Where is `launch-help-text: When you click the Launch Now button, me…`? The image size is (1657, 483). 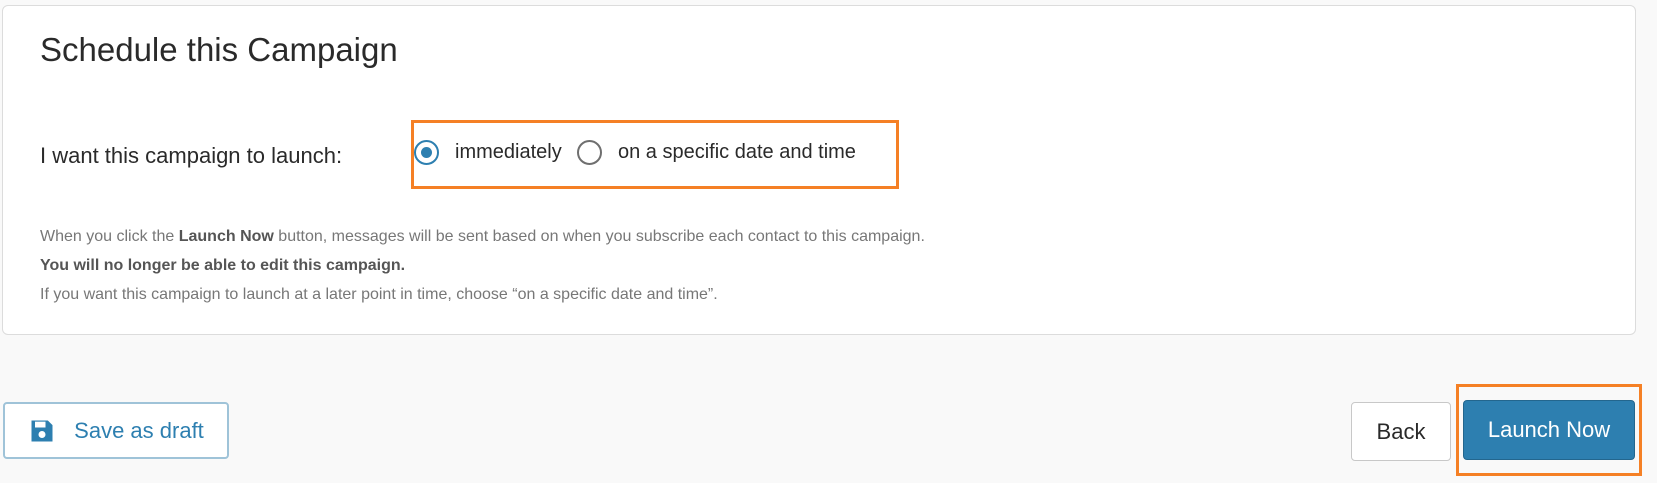 launch-help-text: When you click the Launch Now button, me… is located at coordinates (482, 265).